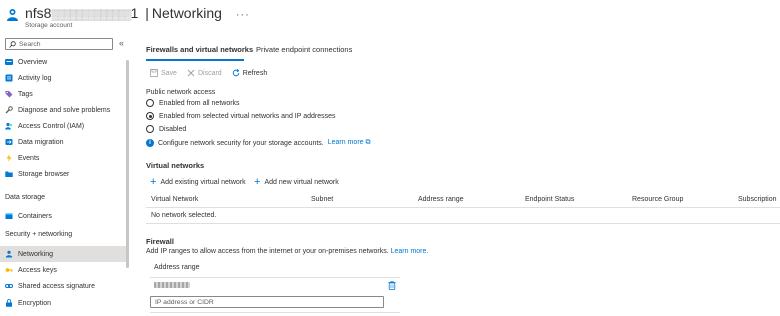 Image resolution: width=780 pixels, height=316 pixels. I want to click on sidebar-item-encryption: Encryption, so click(63, 303).